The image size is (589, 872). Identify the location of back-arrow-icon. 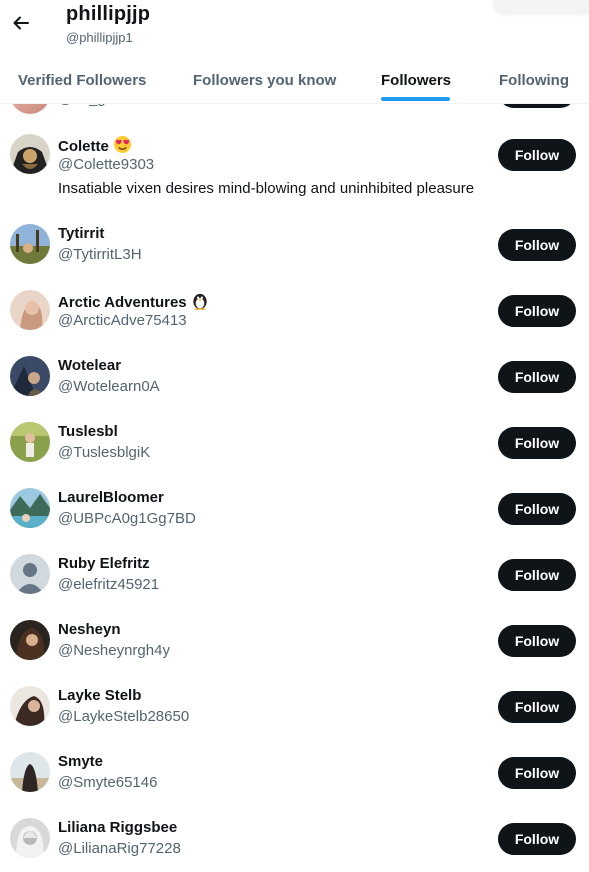
(21, 23).